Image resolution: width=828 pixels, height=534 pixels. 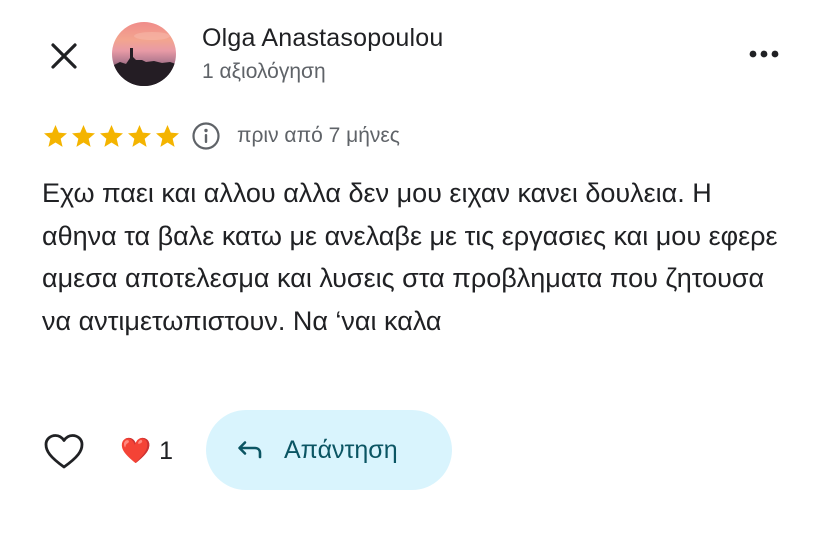 I want to click on heart-outline-icon, so click(x=64, y=451).